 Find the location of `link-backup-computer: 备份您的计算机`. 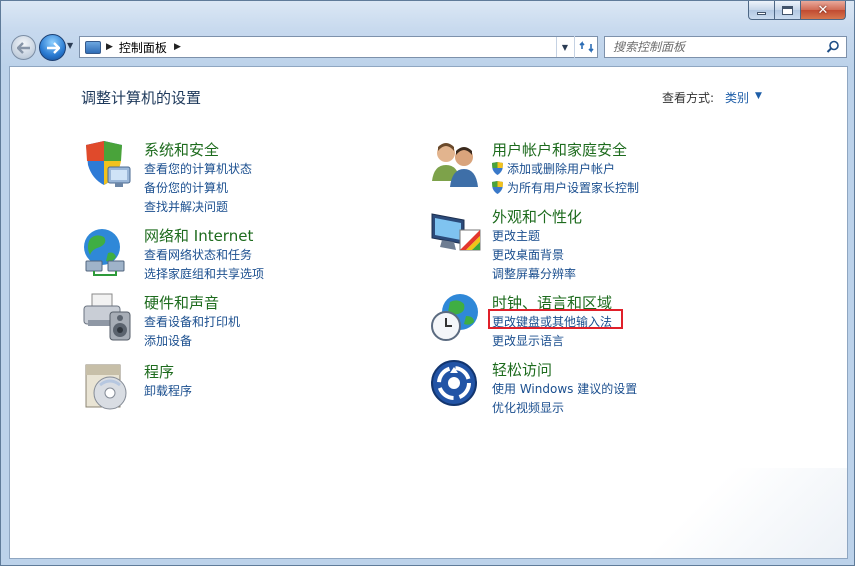

link-backup-computer: 备份您的计算机 is located at coordinates (186, 187).